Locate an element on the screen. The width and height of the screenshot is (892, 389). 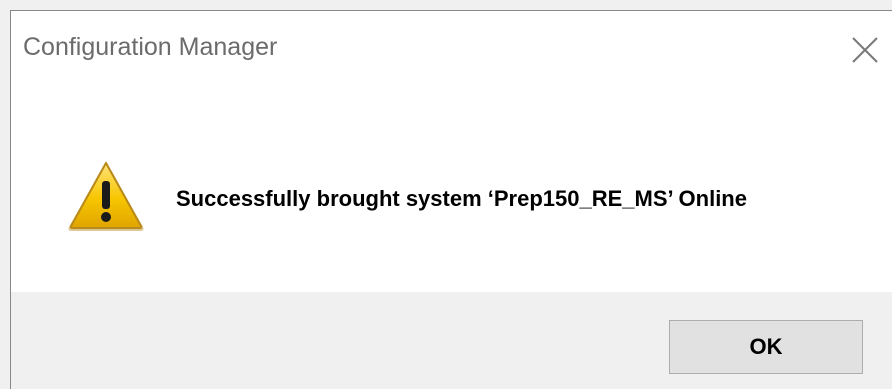
close-icon is located at coordinates (865, 50).